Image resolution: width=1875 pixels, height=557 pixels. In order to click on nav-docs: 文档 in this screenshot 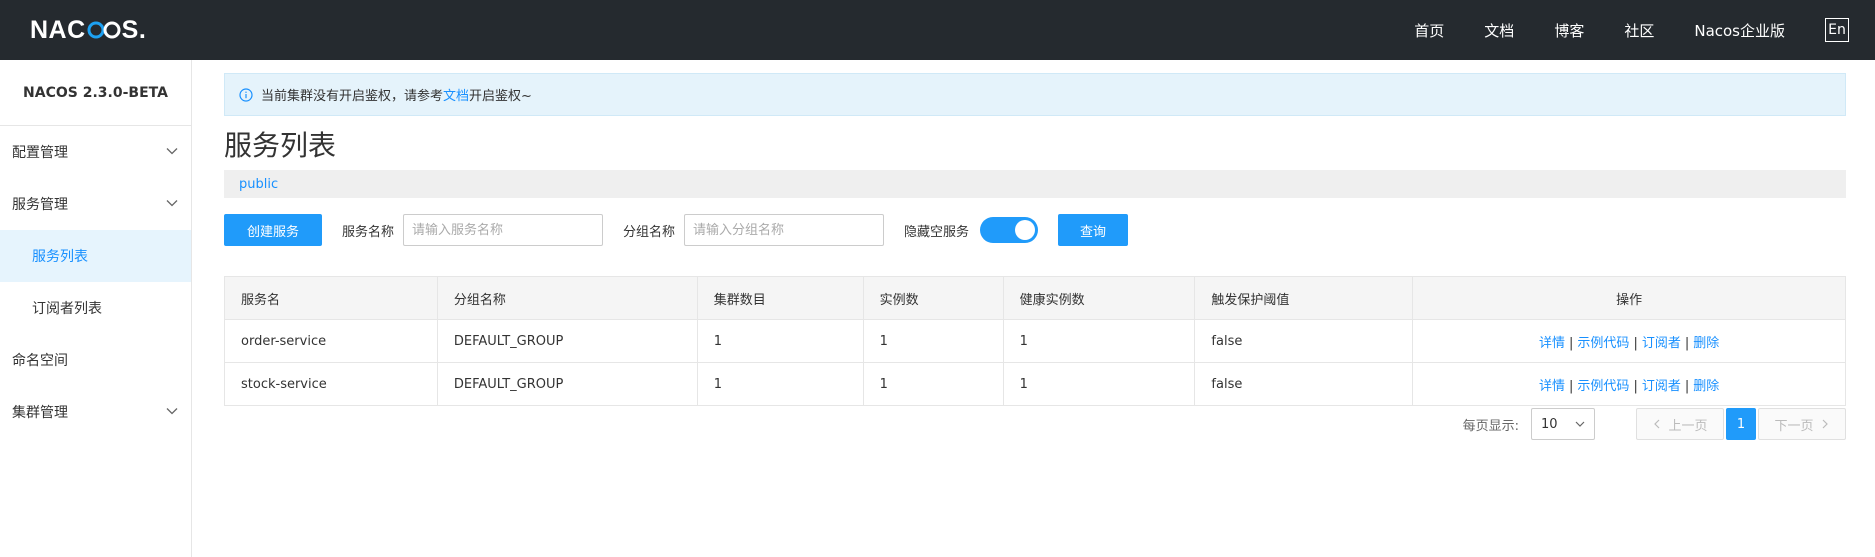, I will do `click(1499, 30)`.